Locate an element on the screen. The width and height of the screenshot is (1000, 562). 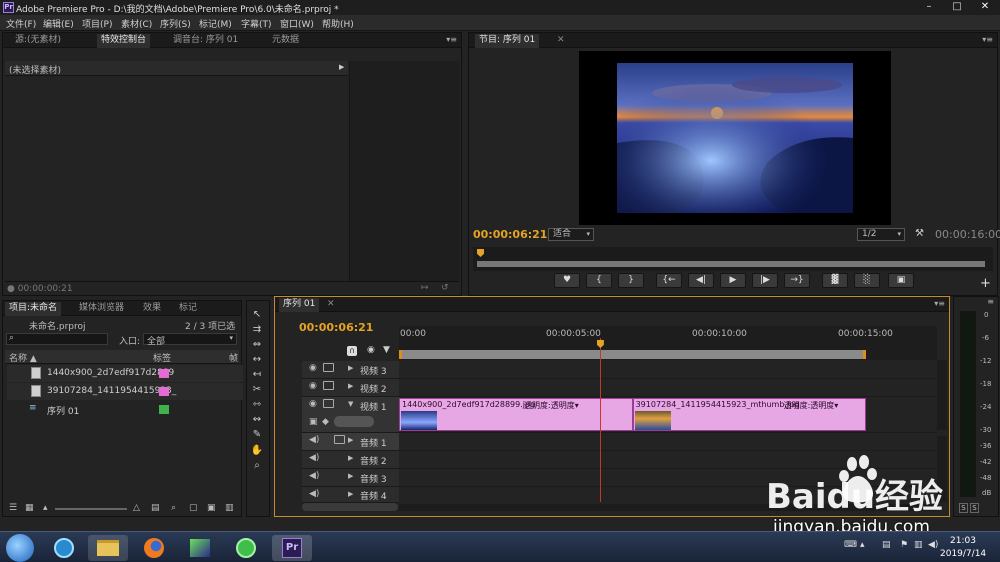
set-marker-icon: ▼ is located at coordinates (386, 350).